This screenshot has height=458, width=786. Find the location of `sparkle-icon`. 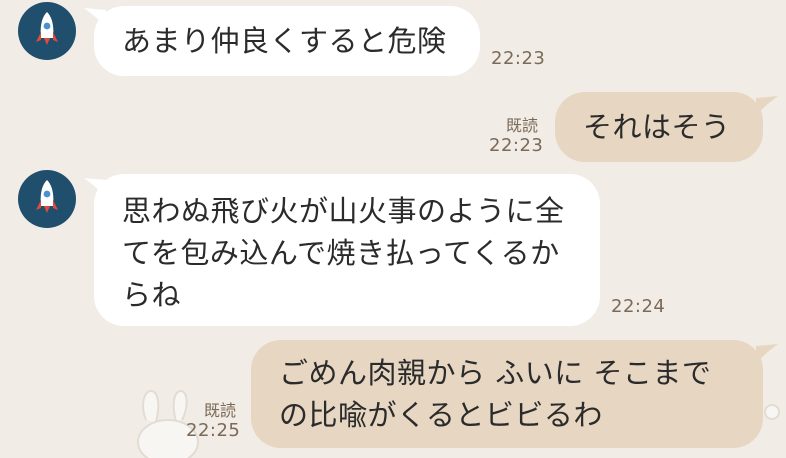

sparkle-icon is located at coordinates (772, 412).